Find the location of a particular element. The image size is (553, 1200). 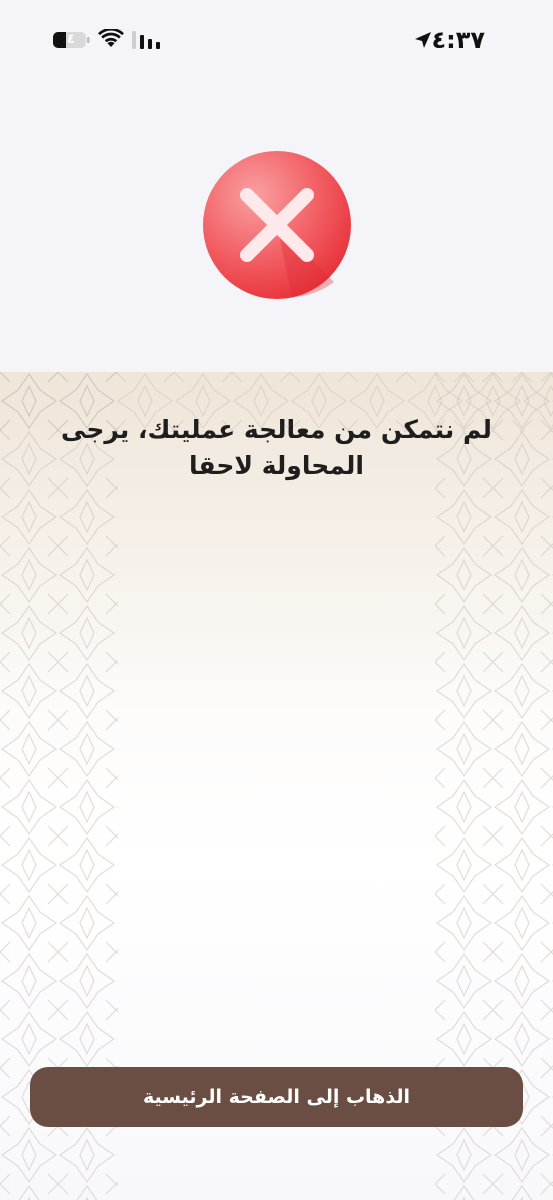

error-x-icon is located at coordinates (277, 225).